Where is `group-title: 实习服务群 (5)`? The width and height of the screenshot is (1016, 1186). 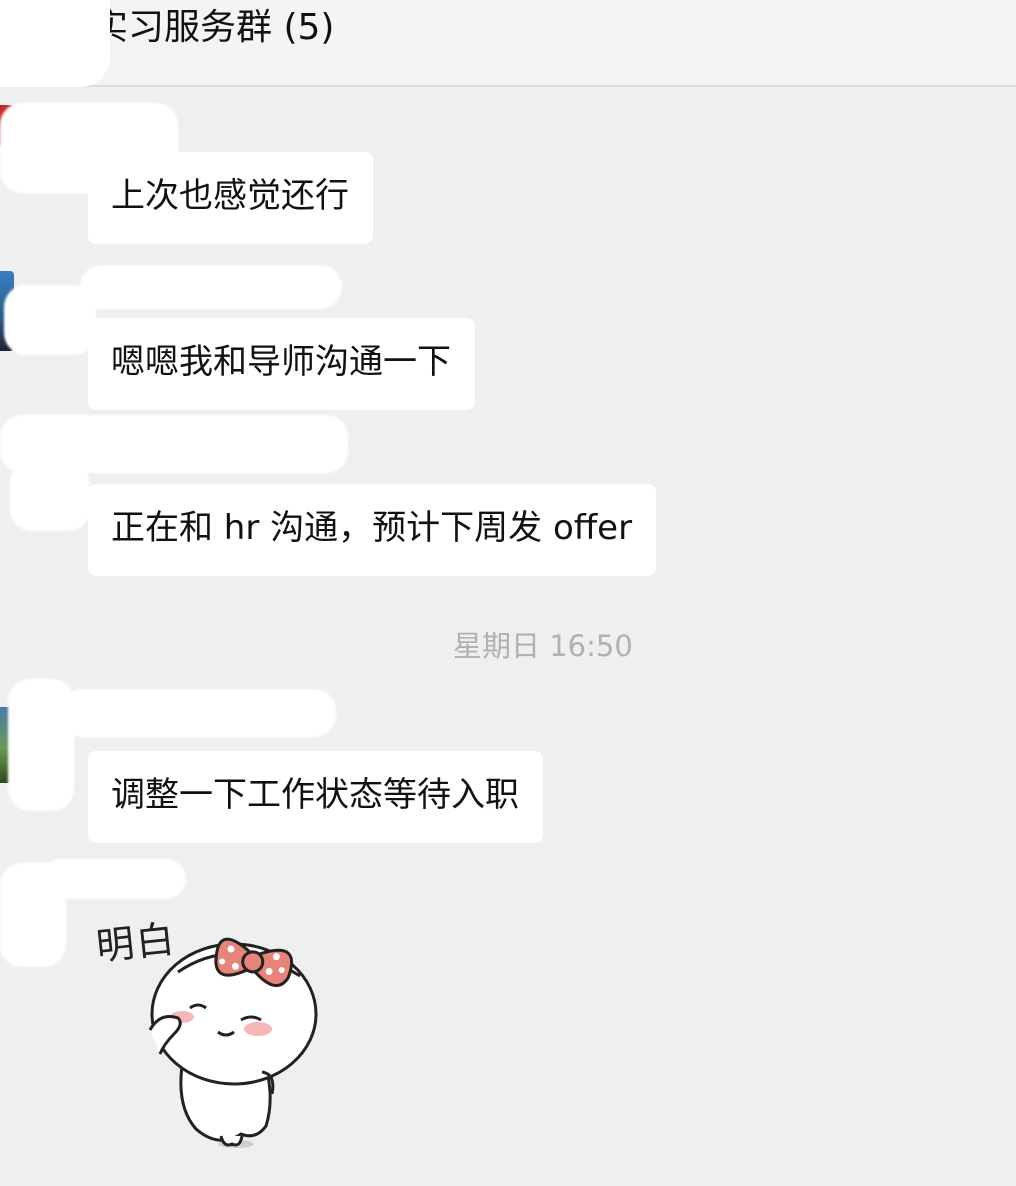 group-title: 实习服务群 (5) is located at coordinates (213, 28).